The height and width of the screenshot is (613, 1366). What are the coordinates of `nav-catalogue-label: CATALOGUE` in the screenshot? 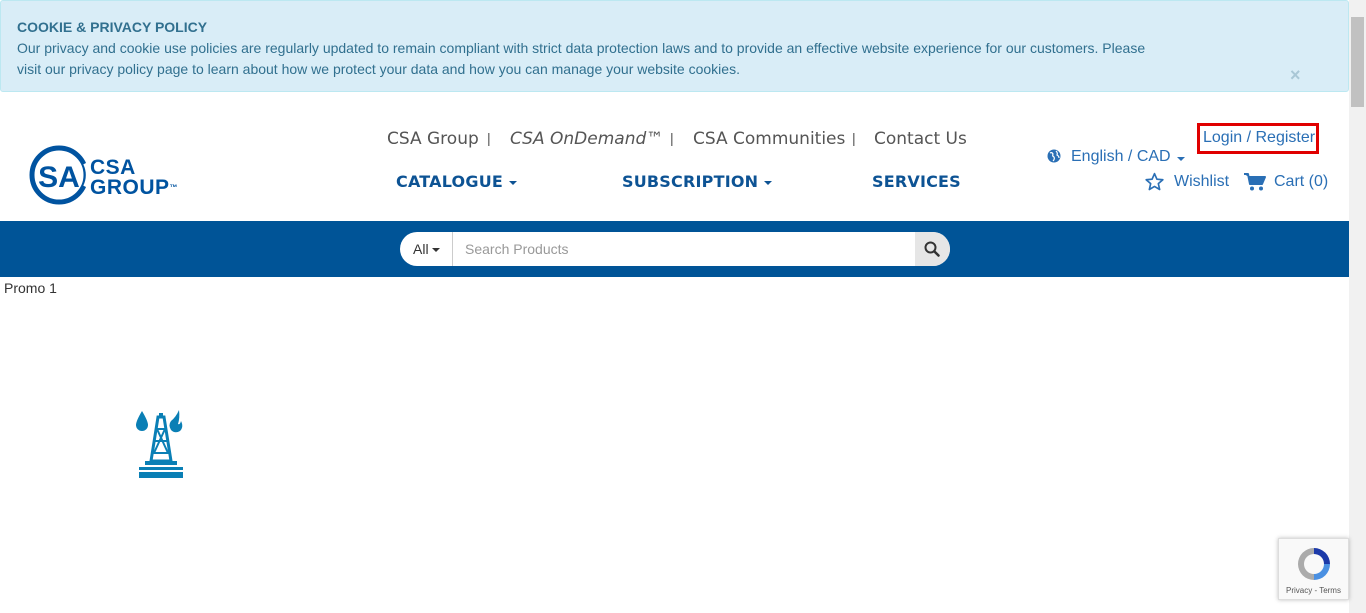 It's located at (450, 181).